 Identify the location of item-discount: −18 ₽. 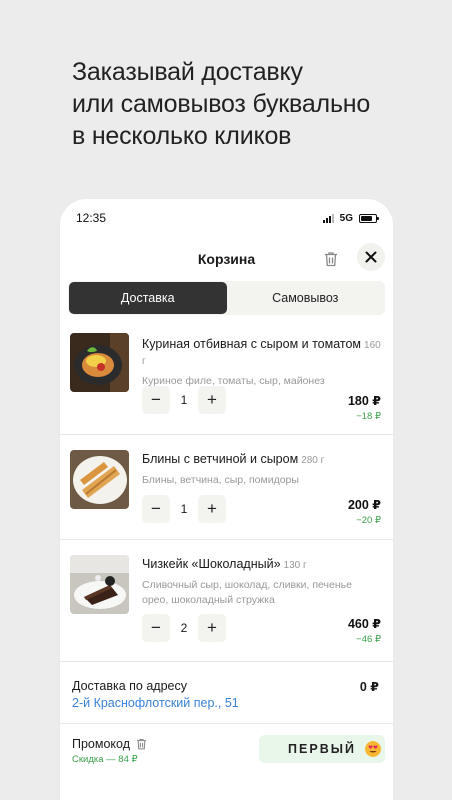
(368, 416).